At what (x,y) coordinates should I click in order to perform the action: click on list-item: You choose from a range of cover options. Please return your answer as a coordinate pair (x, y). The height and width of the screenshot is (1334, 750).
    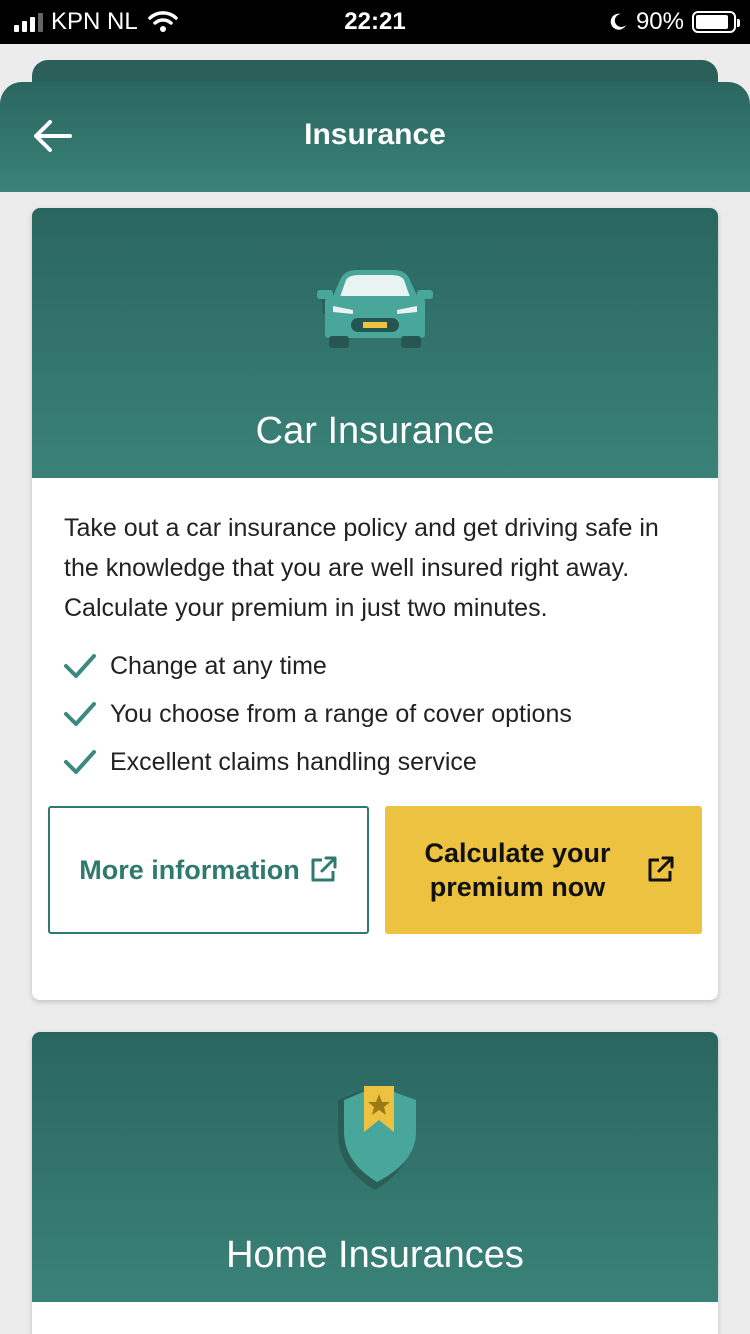
    Looking at the image, I should click on (375, 714).